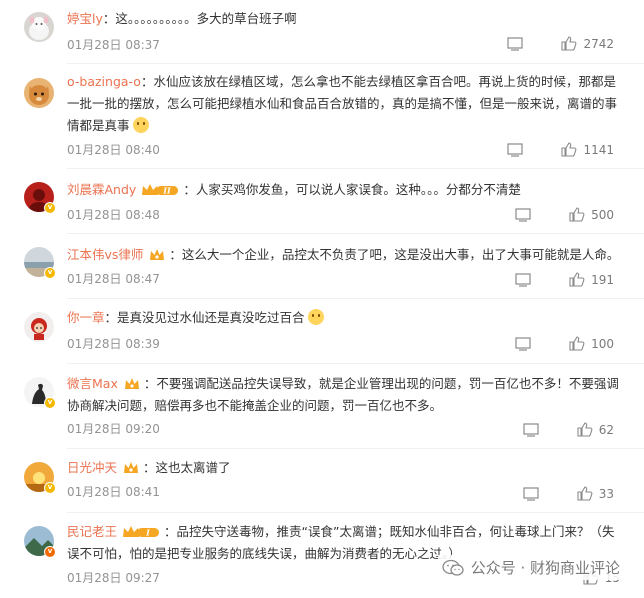 This screenshot has width=644, height=598. What do you see at coordinates (560, 149) in the screenshot?
I see `comment-actions: 1141` at bounding box center [560, 149].